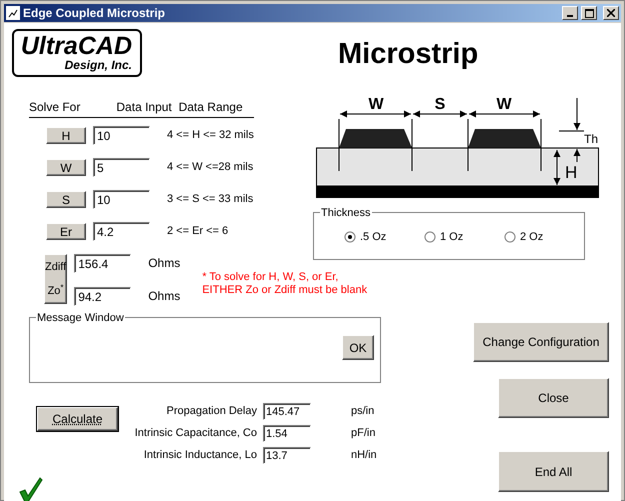  What do you see at coordinates (211, 412) in the screenshot?
I see `result-label: Propagation Delay` at bounding box center [211, 412].